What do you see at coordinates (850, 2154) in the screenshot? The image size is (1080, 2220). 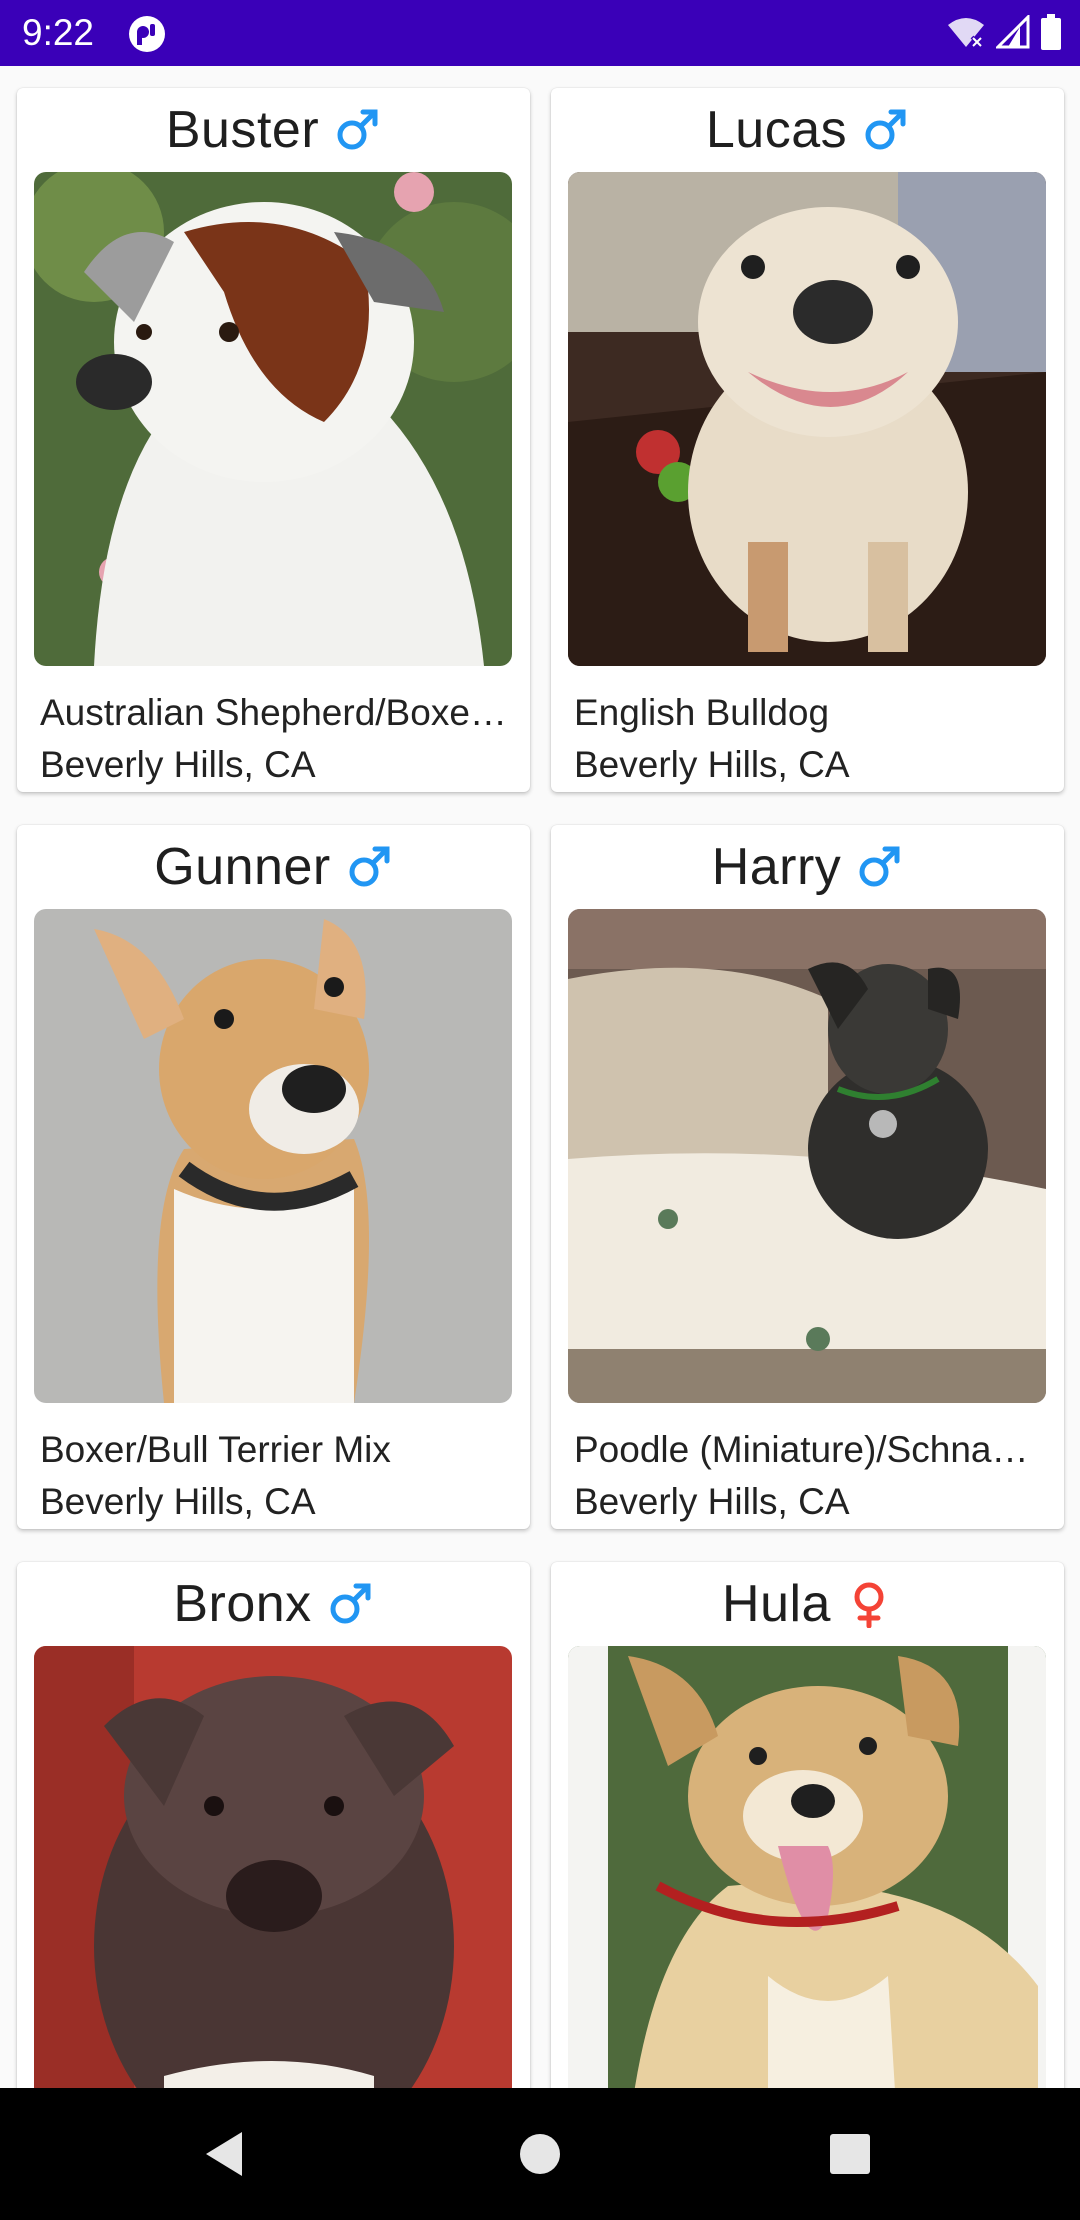 I see `recents-icon` at bounding box center [850, 2154].